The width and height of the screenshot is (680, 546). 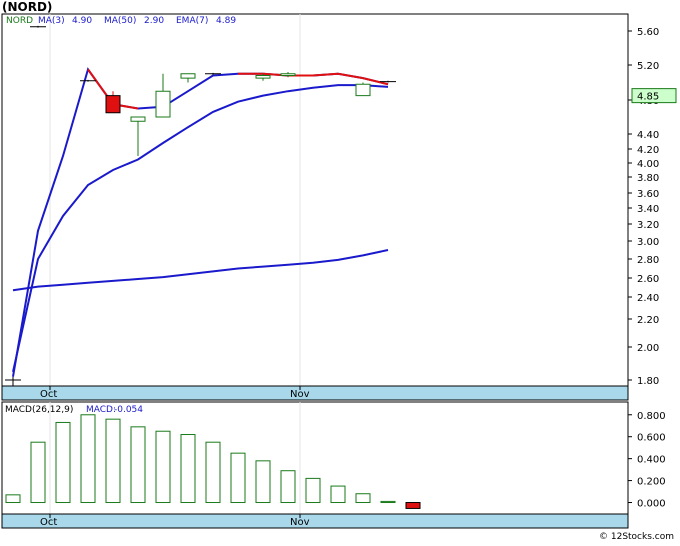 I want to click on legend-value: 2.90, so click(x=154, y=21).